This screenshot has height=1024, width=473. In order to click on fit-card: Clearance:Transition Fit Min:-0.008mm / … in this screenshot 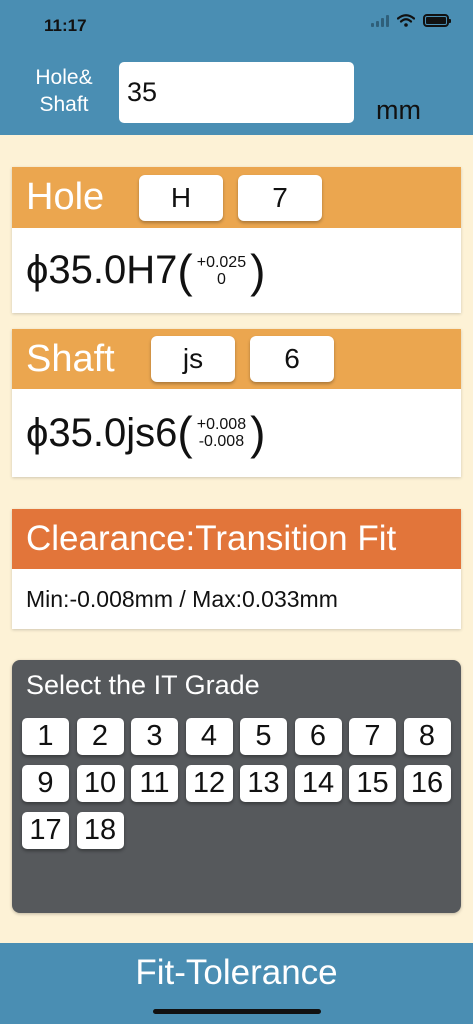, I will do `click(236, 569)`.